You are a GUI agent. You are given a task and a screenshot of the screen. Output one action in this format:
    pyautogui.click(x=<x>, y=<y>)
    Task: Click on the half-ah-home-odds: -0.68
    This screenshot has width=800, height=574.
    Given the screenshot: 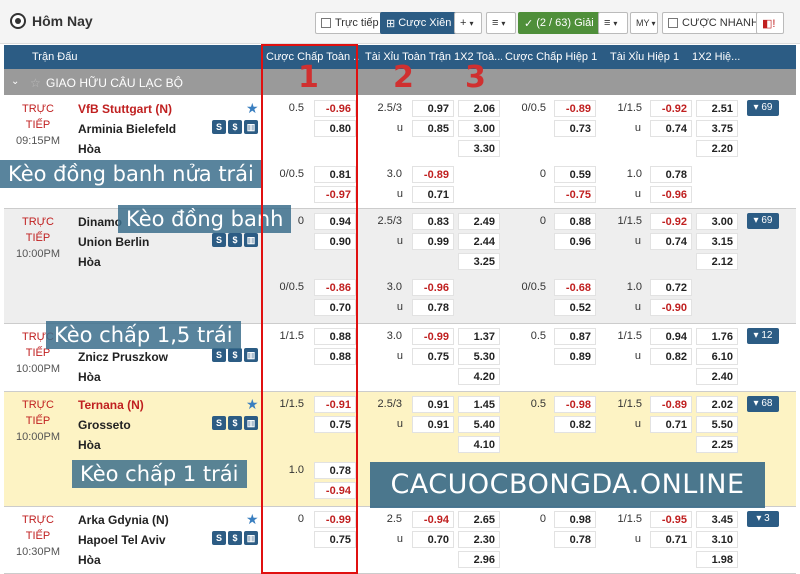 What is the action you would take?
    pyautogui.click(x=575, y=287)
    